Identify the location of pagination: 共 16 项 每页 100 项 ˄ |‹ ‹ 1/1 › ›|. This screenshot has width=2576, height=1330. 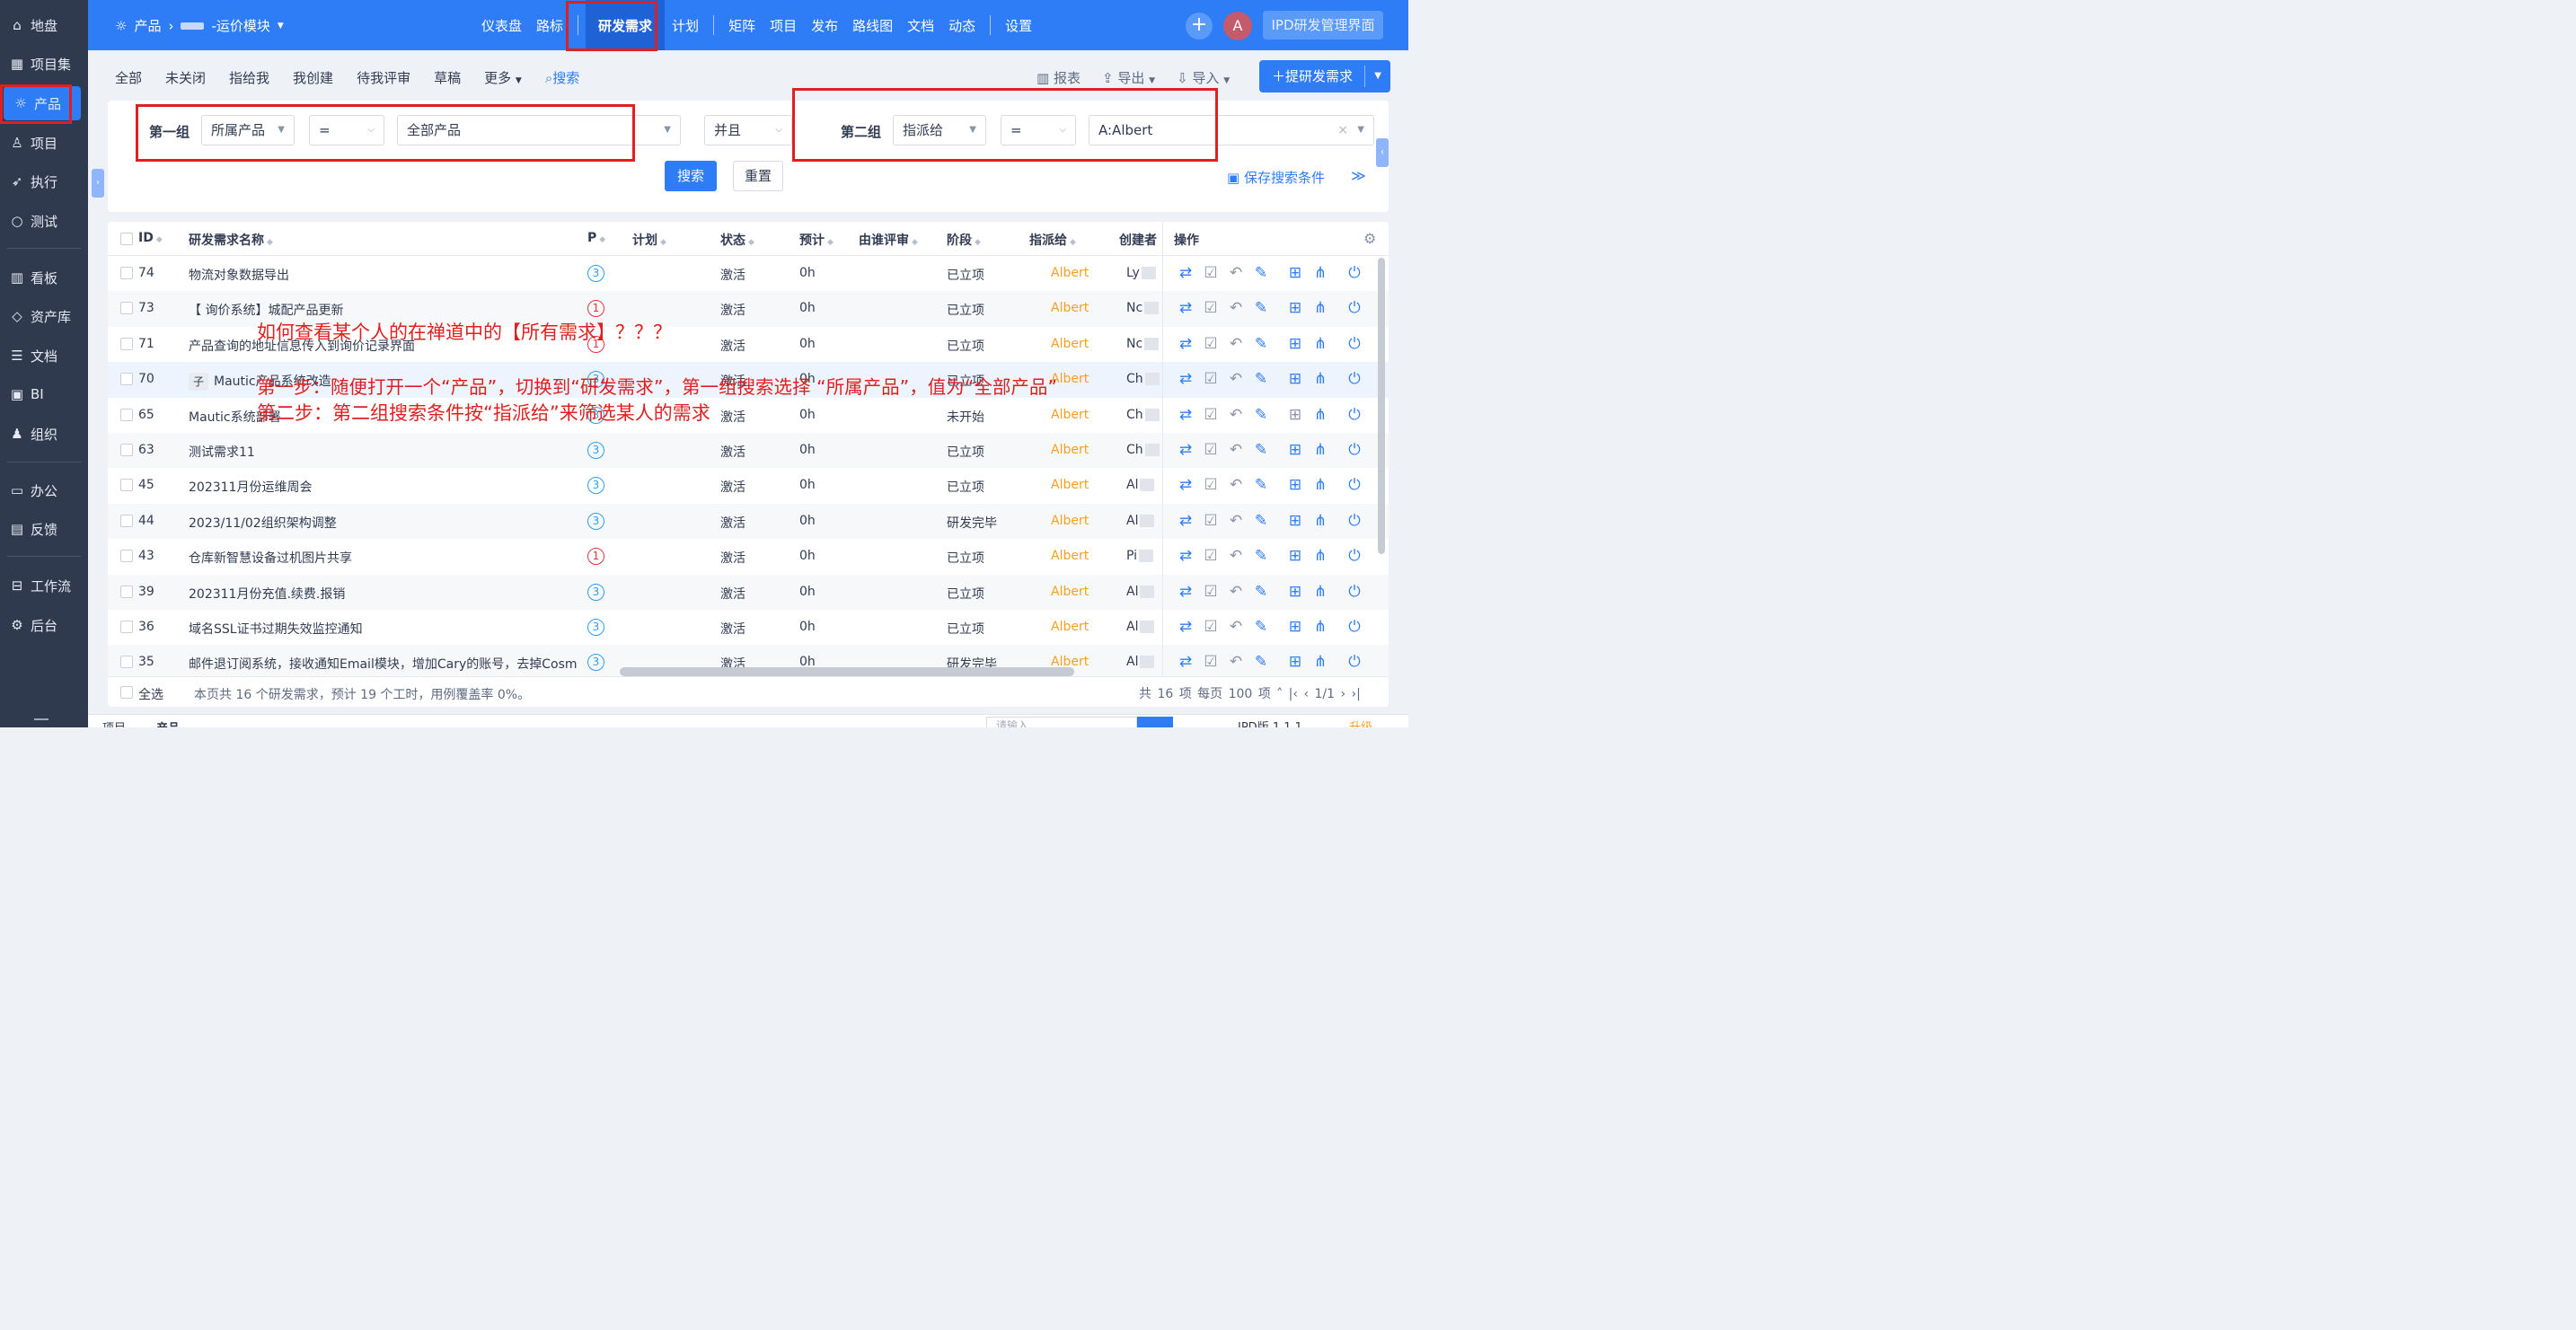
(1250, 693).